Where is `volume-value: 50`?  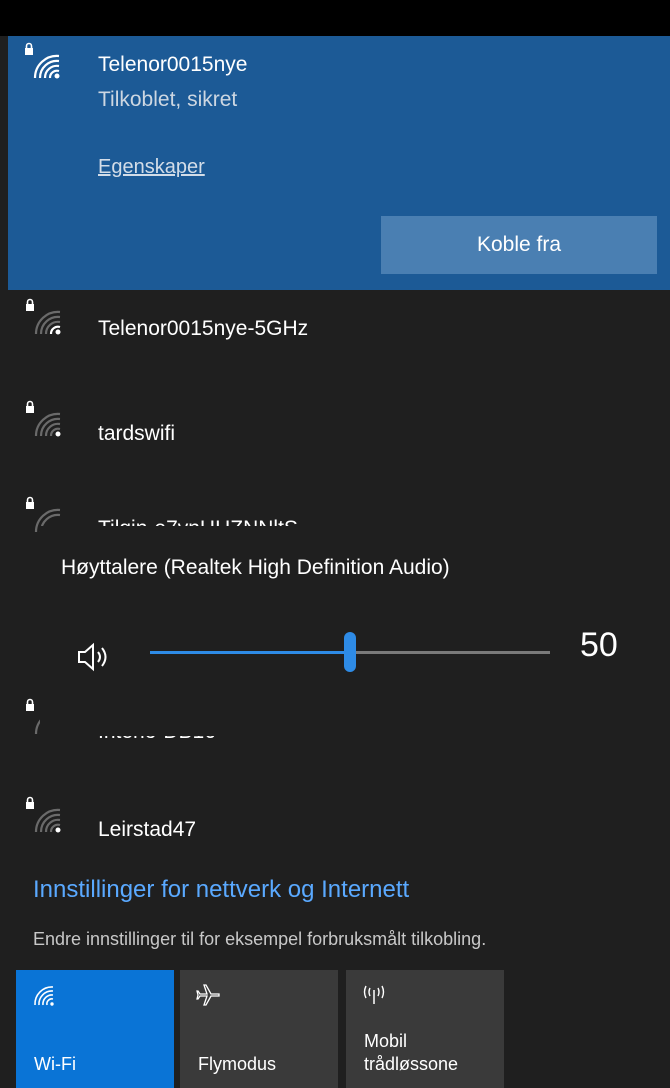
volume-value: 50 is located at coordinates (599, 645).